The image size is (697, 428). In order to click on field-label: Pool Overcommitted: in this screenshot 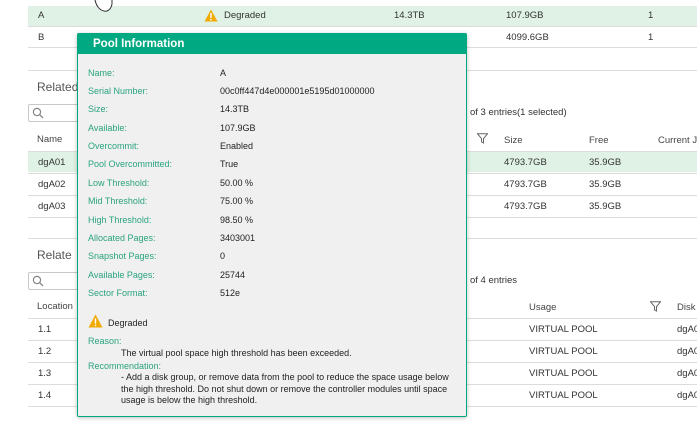, I will do `click(130, 164)`.